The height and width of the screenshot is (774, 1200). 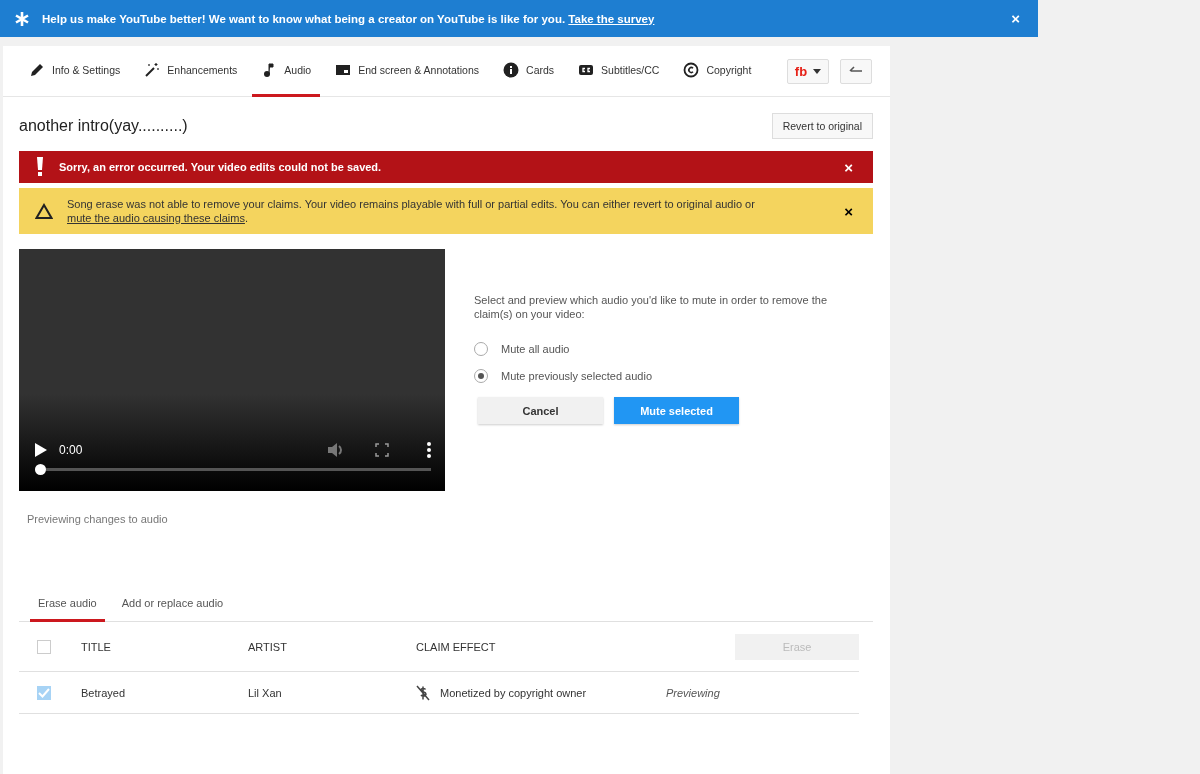 What do you see at coordinates (856, 71) in the screenshot?
I see `back-button` at bounding box center [856, 71].